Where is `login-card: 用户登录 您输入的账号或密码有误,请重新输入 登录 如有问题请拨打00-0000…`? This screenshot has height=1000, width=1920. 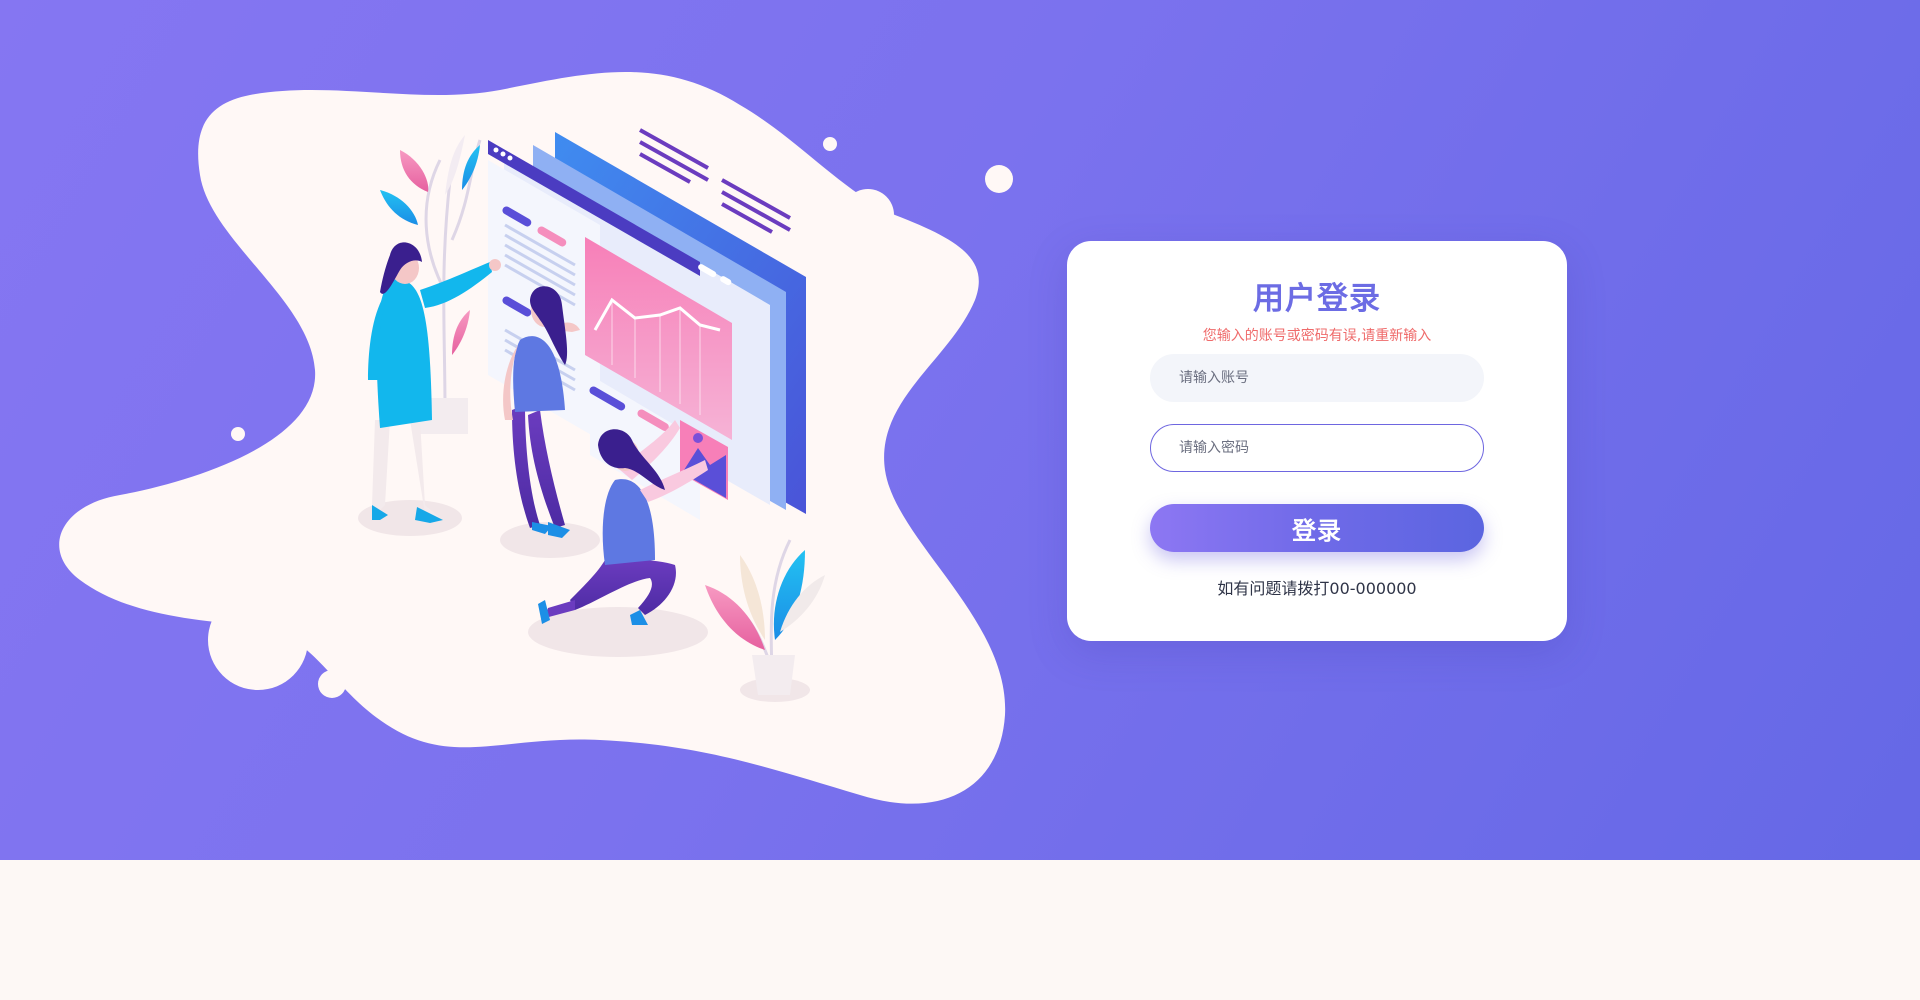 login-card: 用户登录 您输入的账号或密码有误,请重新输入 登录 如有问题请拨打00-0000… is located at coordinates (1317, 441).